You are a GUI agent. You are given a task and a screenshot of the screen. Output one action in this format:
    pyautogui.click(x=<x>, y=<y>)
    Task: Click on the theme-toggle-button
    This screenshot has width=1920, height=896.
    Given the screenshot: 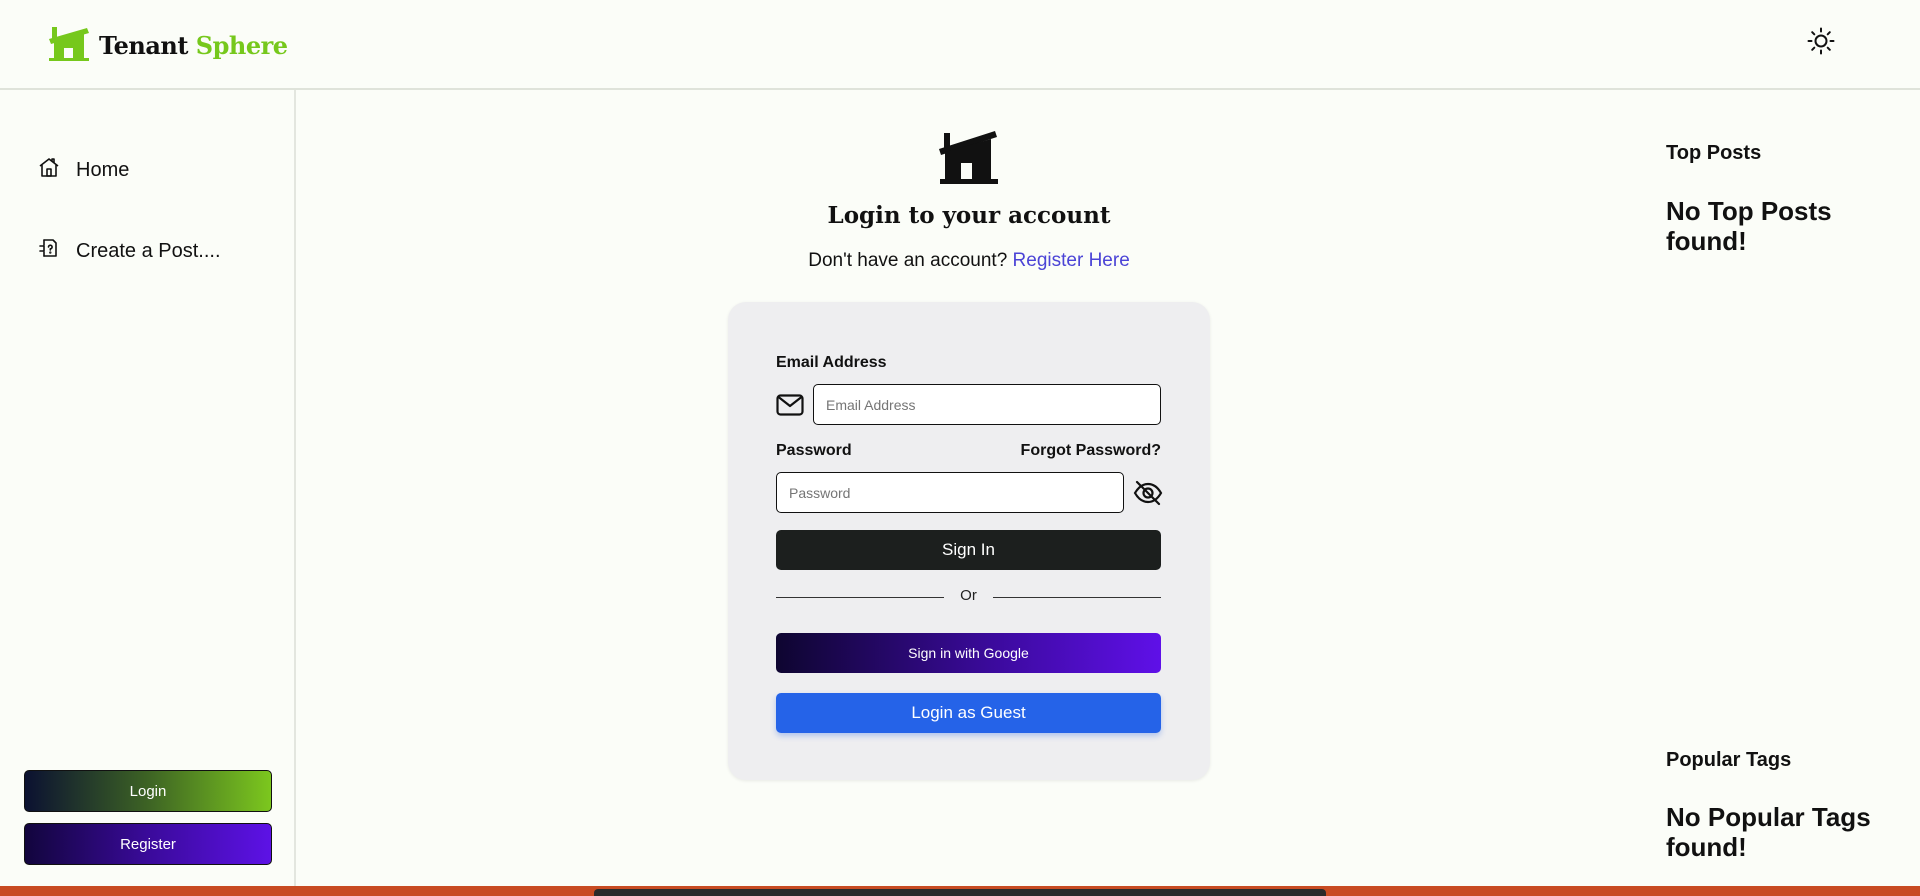 What is the action you would take?
    pyautogui.click(x=1821, y=43)
    